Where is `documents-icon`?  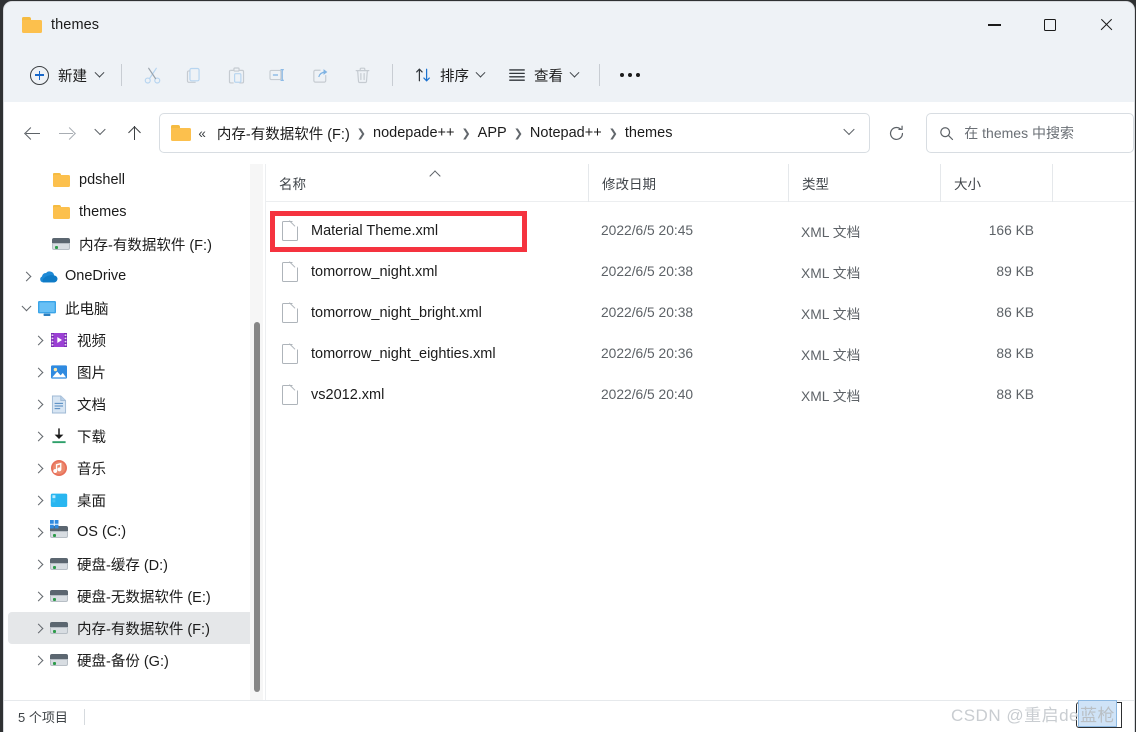
documents-icon is located at coordinates (59, 404).